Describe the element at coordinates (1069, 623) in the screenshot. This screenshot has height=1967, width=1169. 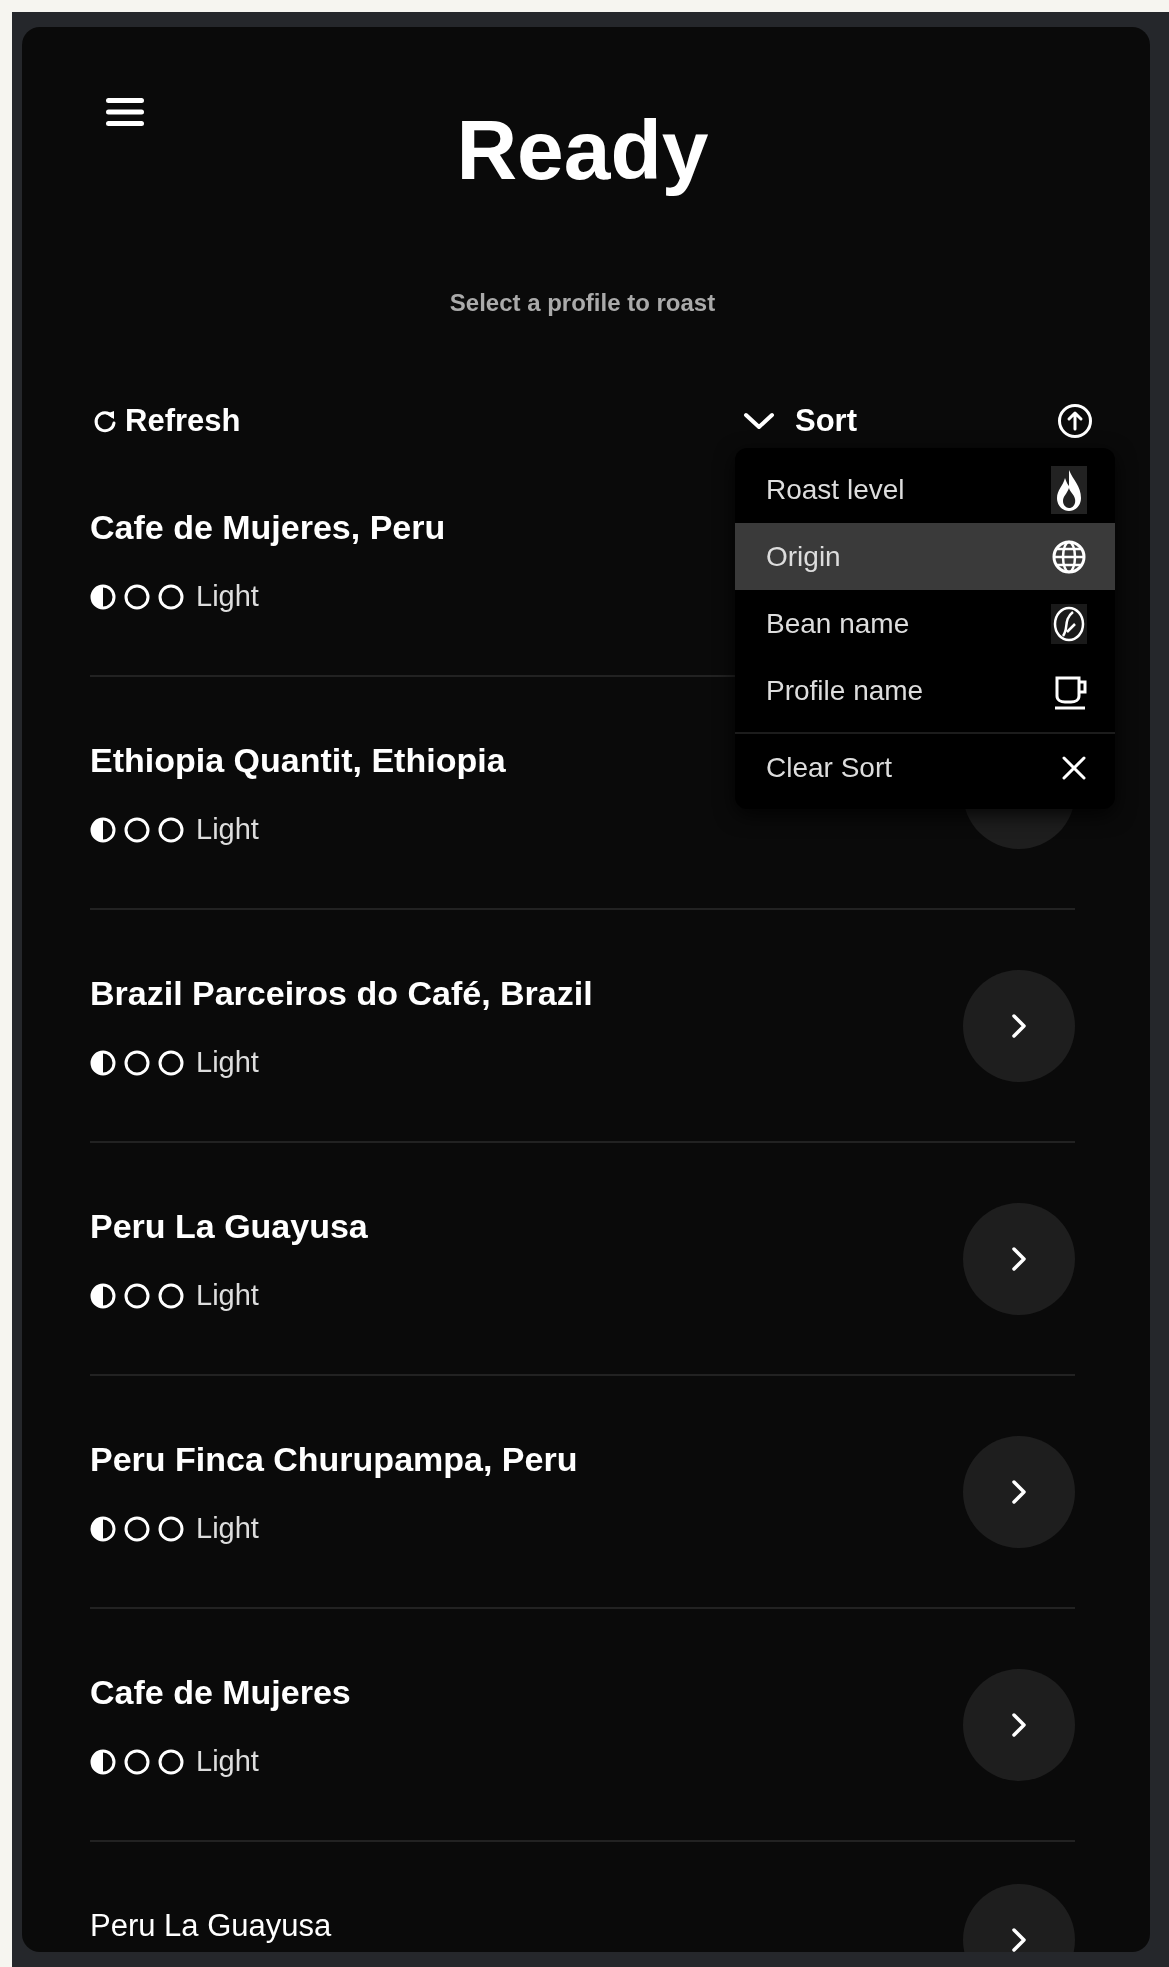
I see `coffee-bean-icon` at that location.